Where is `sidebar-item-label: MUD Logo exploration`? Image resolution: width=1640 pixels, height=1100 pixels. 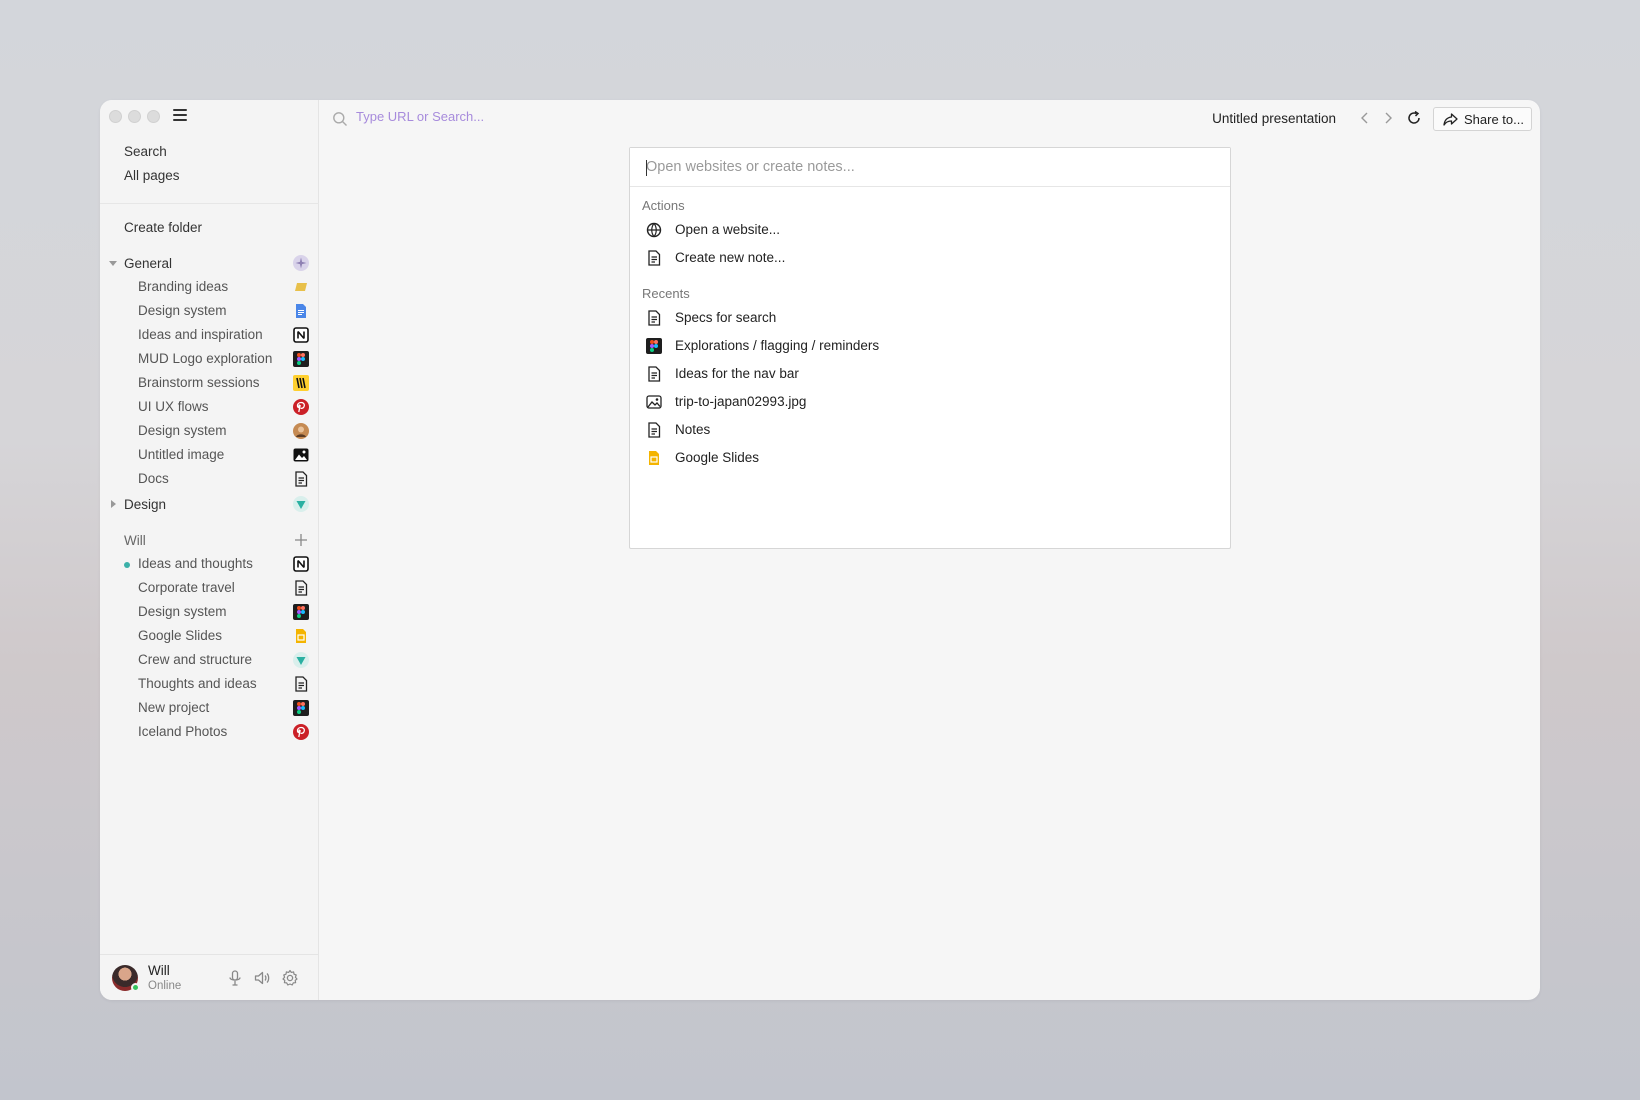 sidebar-item-label: MUD Logo exploration is located at coordinates (205, 358).